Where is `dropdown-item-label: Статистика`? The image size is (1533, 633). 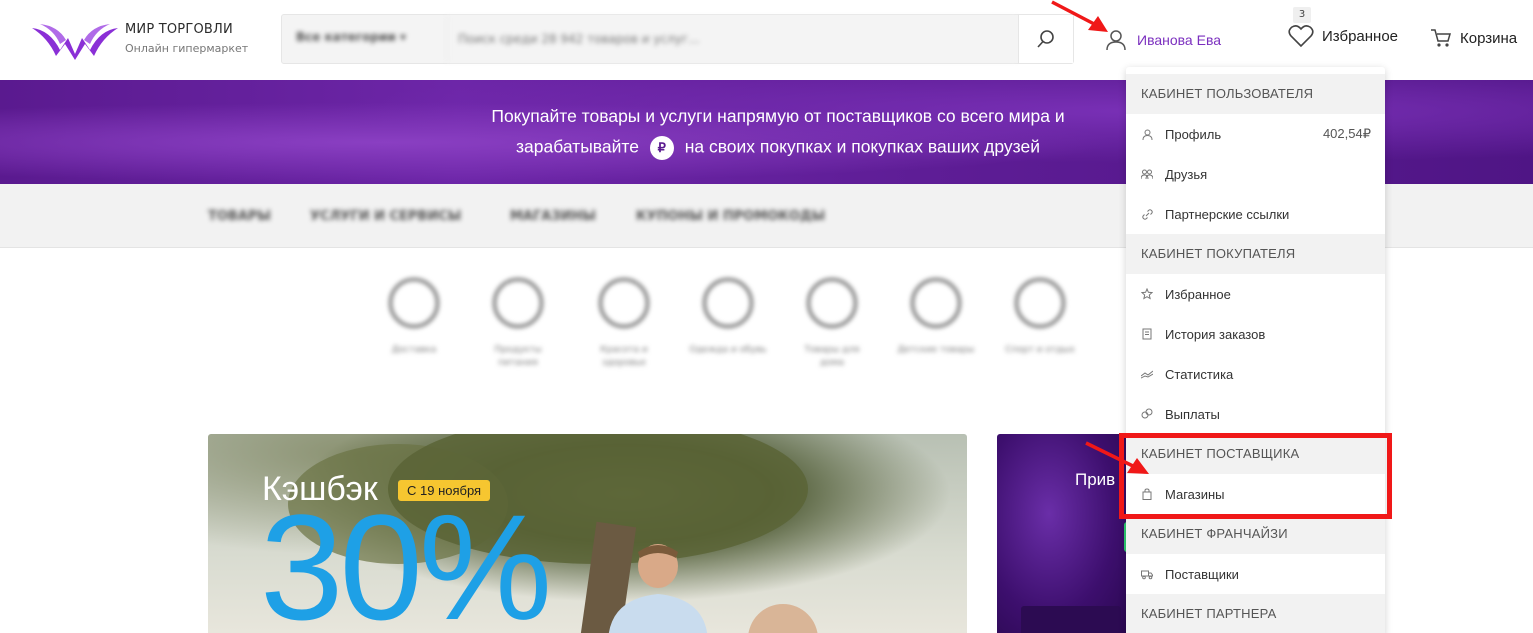
dropdown-item-label: Статистика is located at coordinates (1199, 374).